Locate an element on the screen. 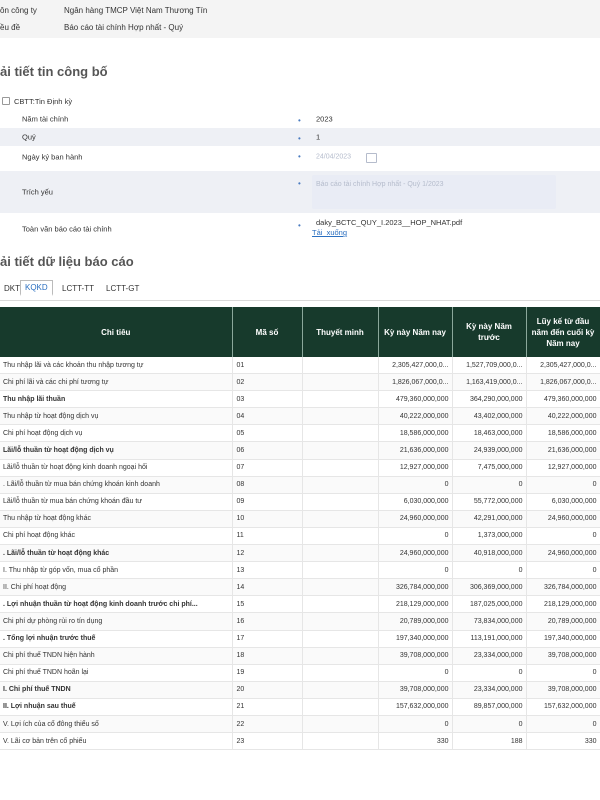 This screenshot has height=800, width=600. row-name: V. Lợi ích của cổ đông thiểu số is located at coordinates (116, 724).